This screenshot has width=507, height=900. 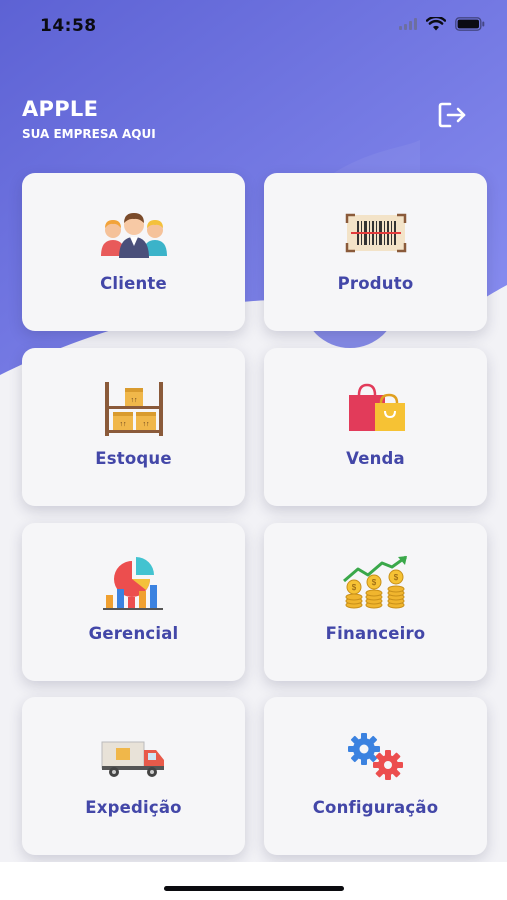 What do you see at coordinates (375, 458) in the screenshot?
I see `menu-label: Venda` at bounding box center [375, 458].